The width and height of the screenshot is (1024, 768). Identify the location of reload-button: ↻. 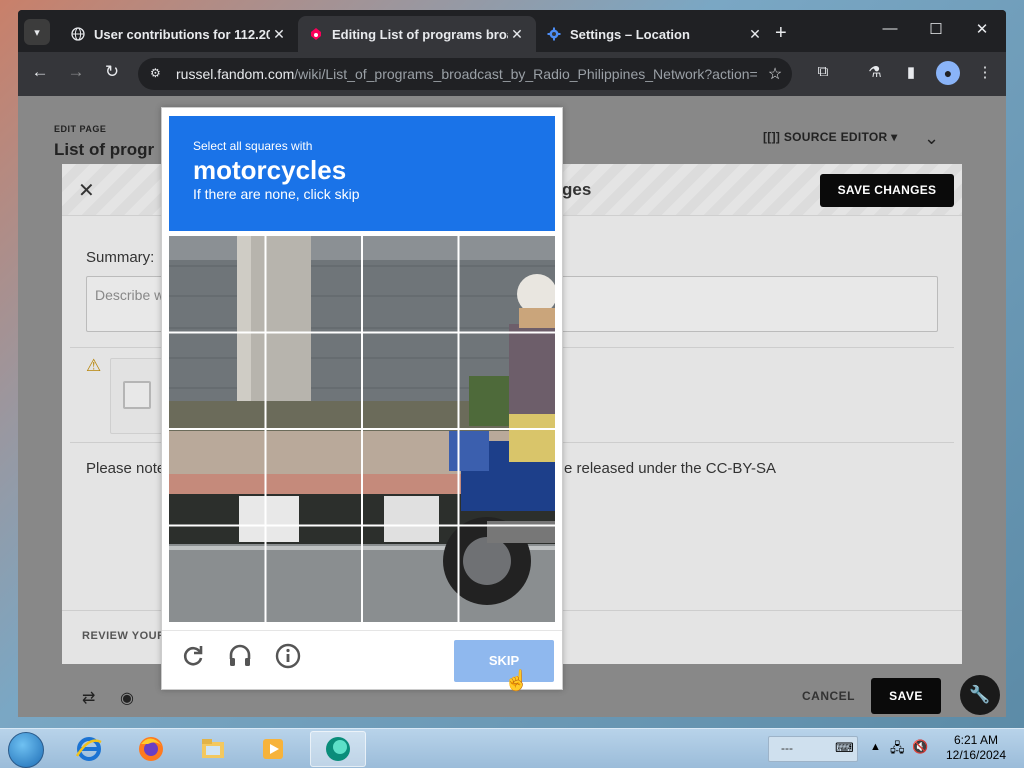
(112, 72).